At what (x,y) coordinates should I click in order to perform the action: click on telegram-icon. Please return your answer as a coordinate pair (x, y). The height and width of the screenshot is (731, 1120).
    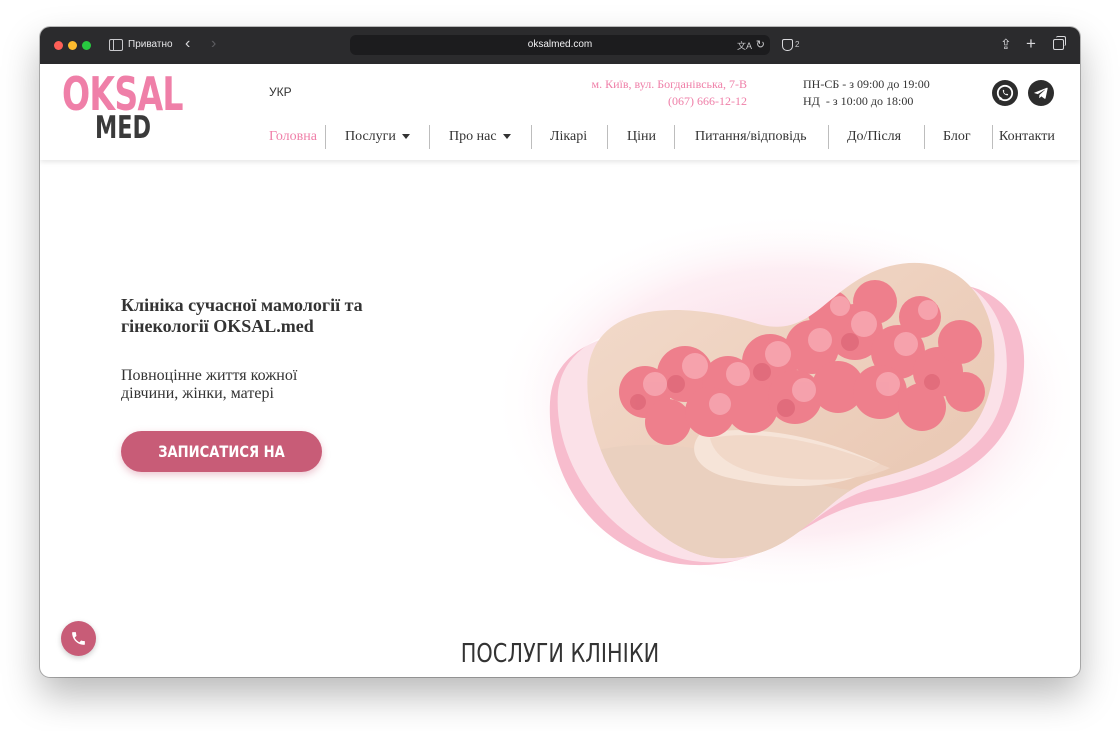
    Looking at the image, I should click on (1041, 93).